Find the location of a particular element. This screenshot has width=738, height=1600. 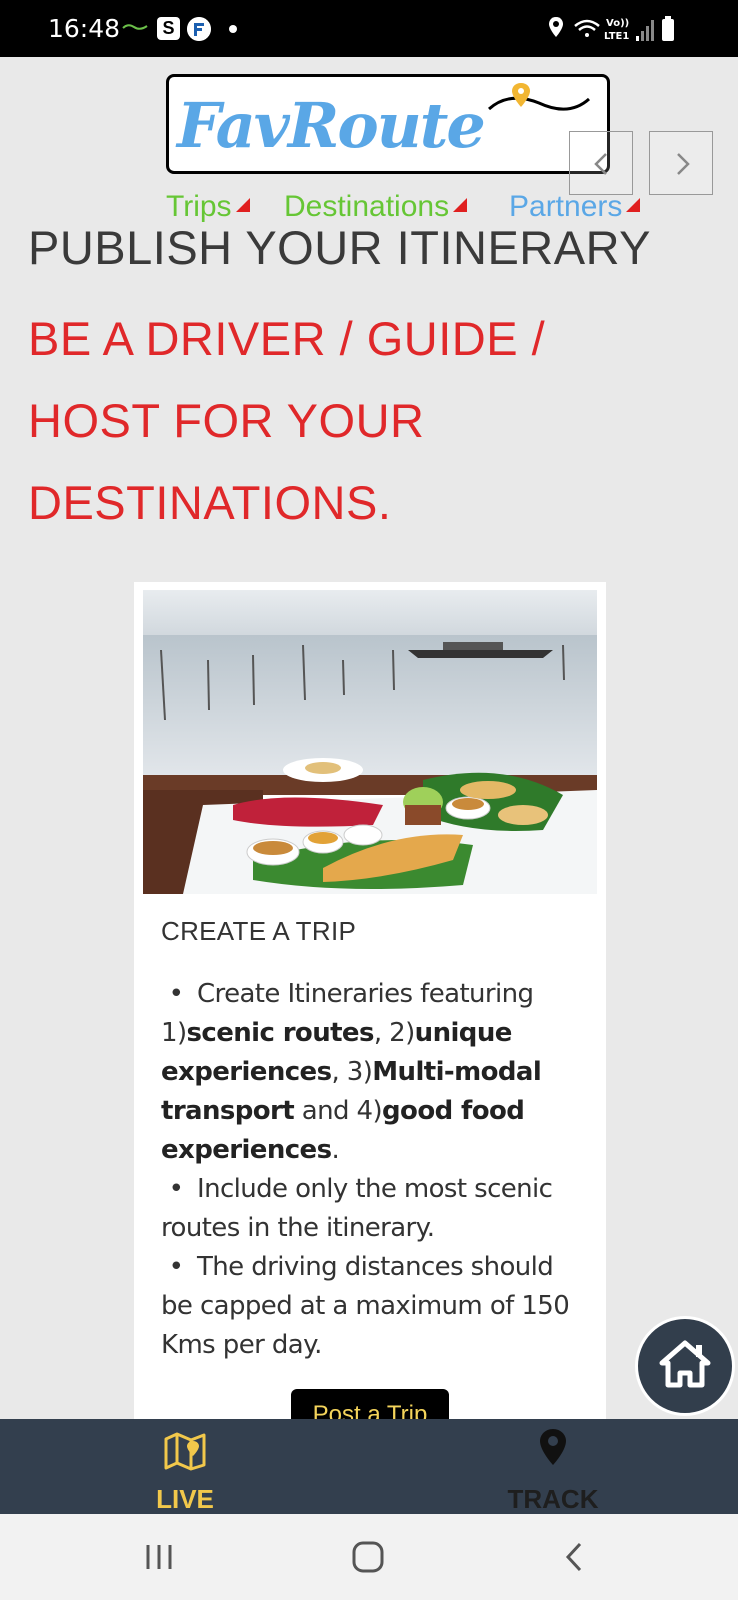

backwaters-food-photo is located at coordinates (370, 742).